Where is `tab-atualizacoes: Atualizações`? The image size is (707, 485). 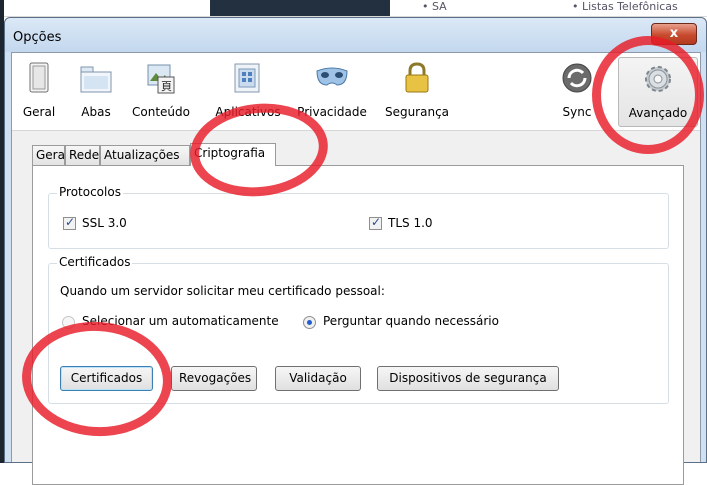
tab-atualizacoes: Atualizações is located at coordinates (145, 155).